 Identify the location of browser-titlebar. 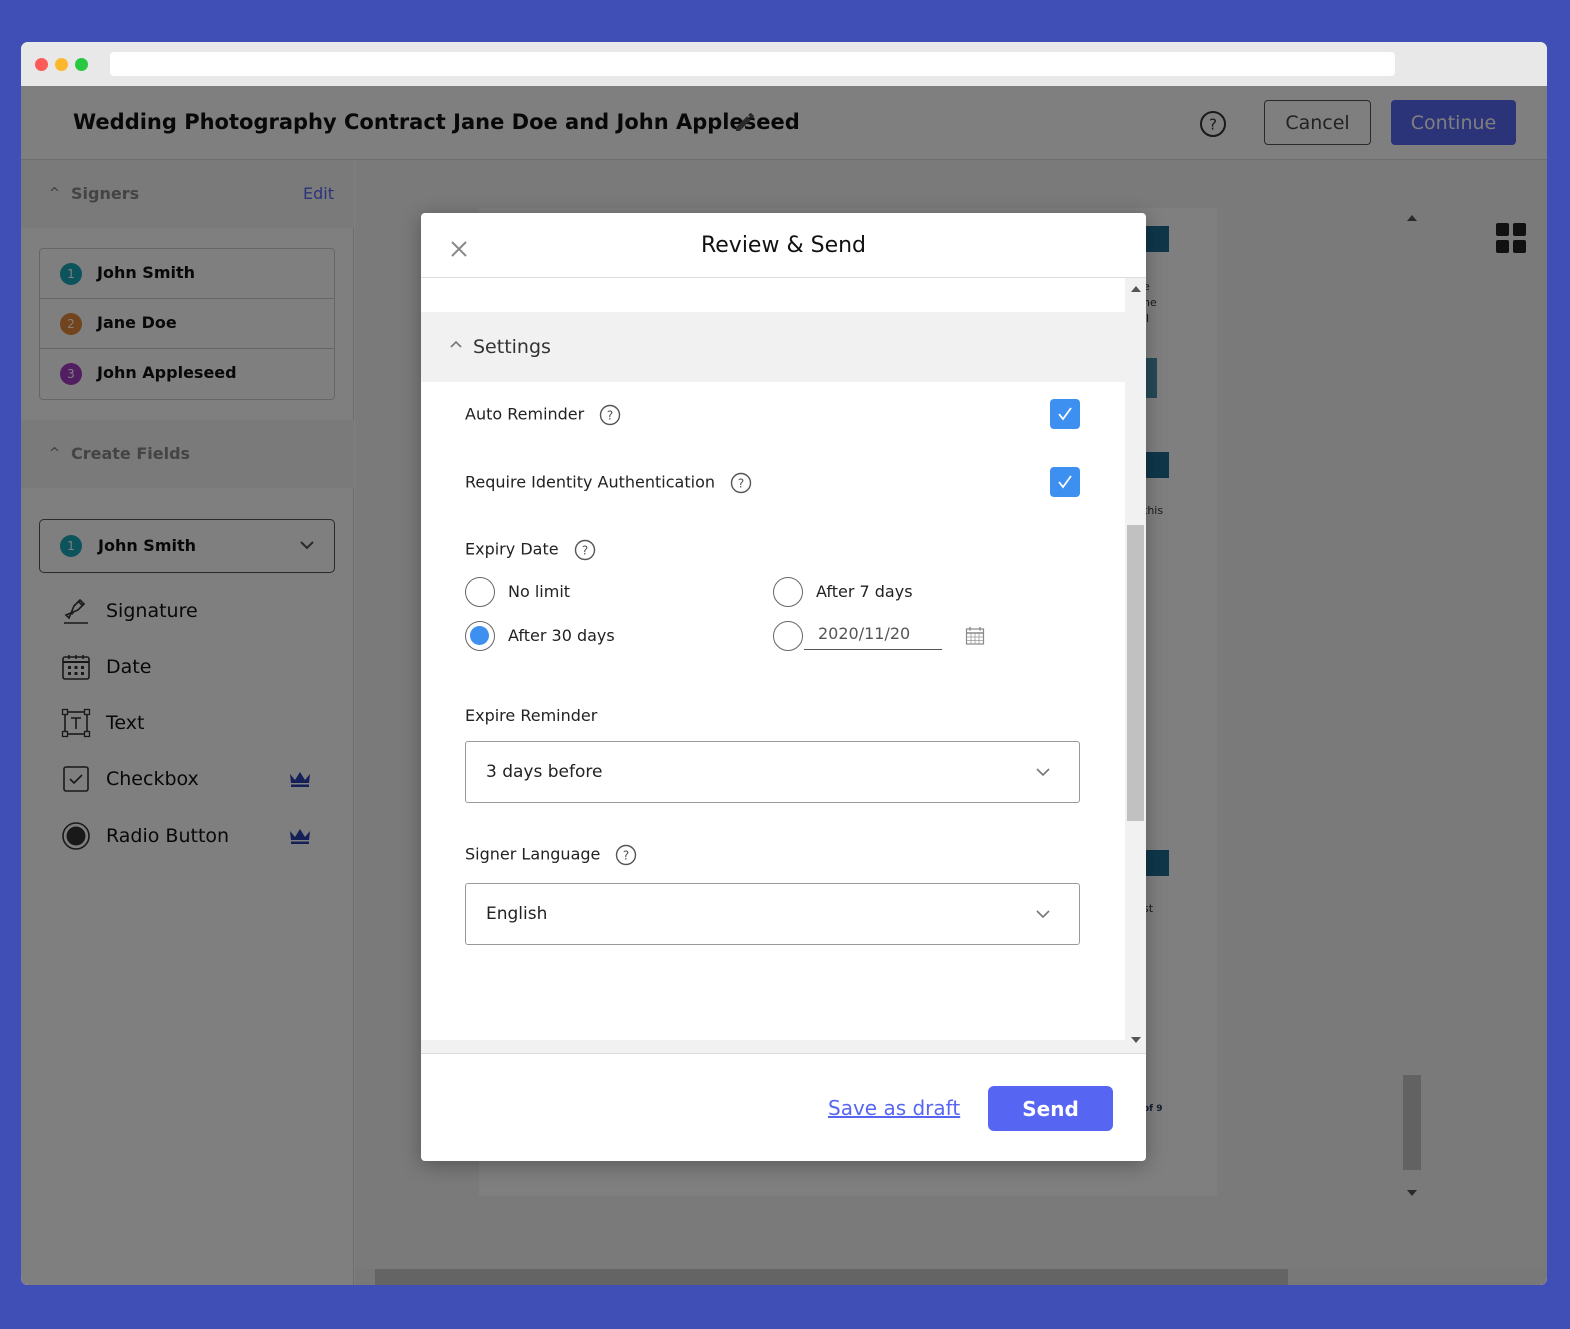
(784, 64).